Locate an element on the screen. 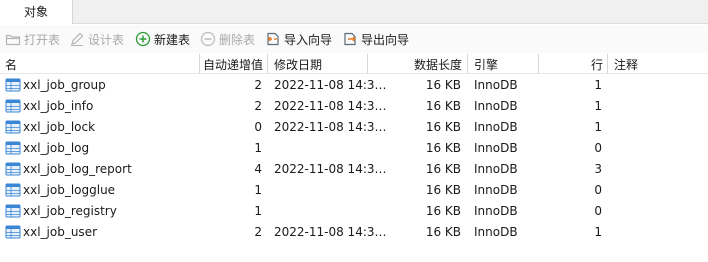 The image size is (708, 262). table-name: xxl_job_lock is located at coordinates (59, 127).